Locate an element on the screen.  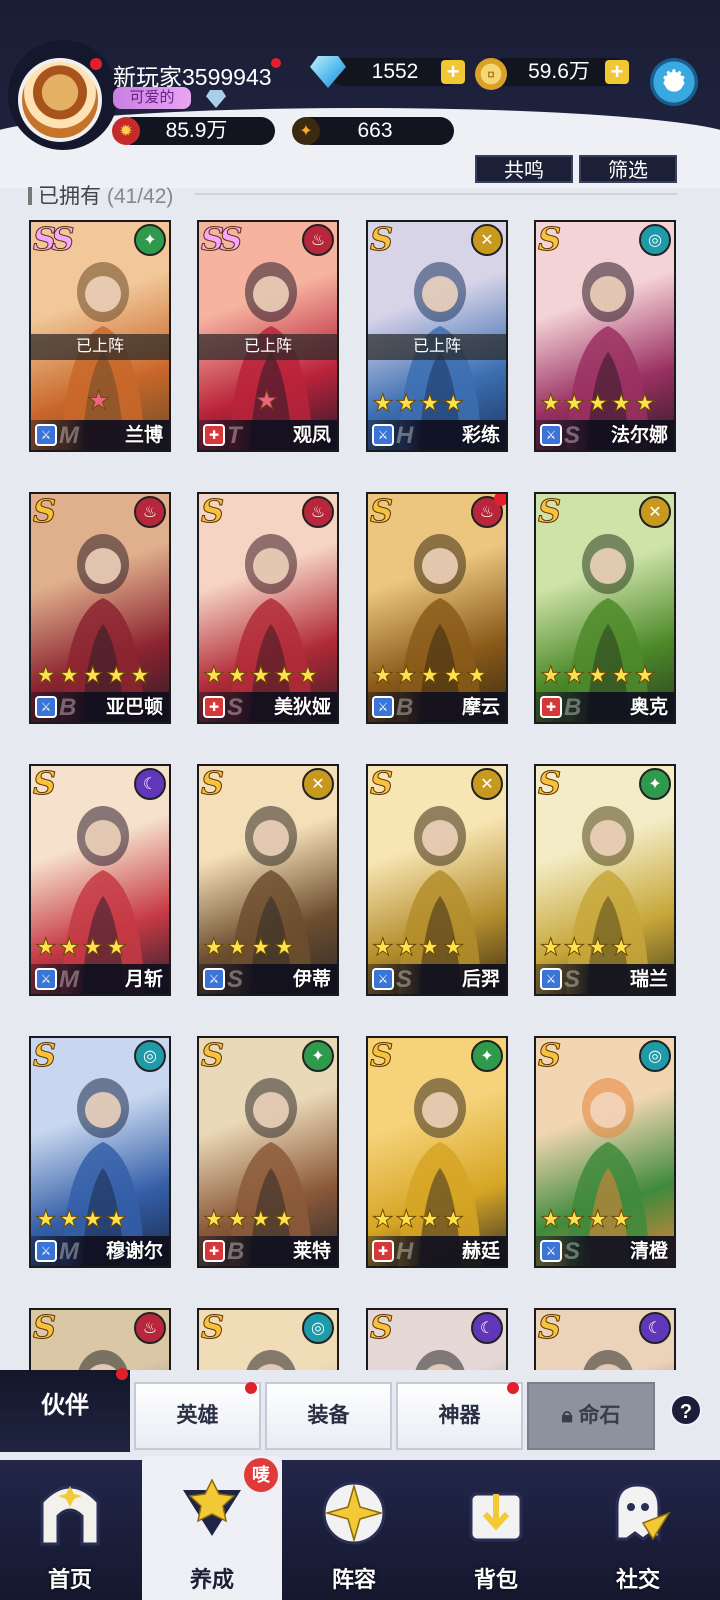
develop-star-icon is located at coordinates (212, 1509).